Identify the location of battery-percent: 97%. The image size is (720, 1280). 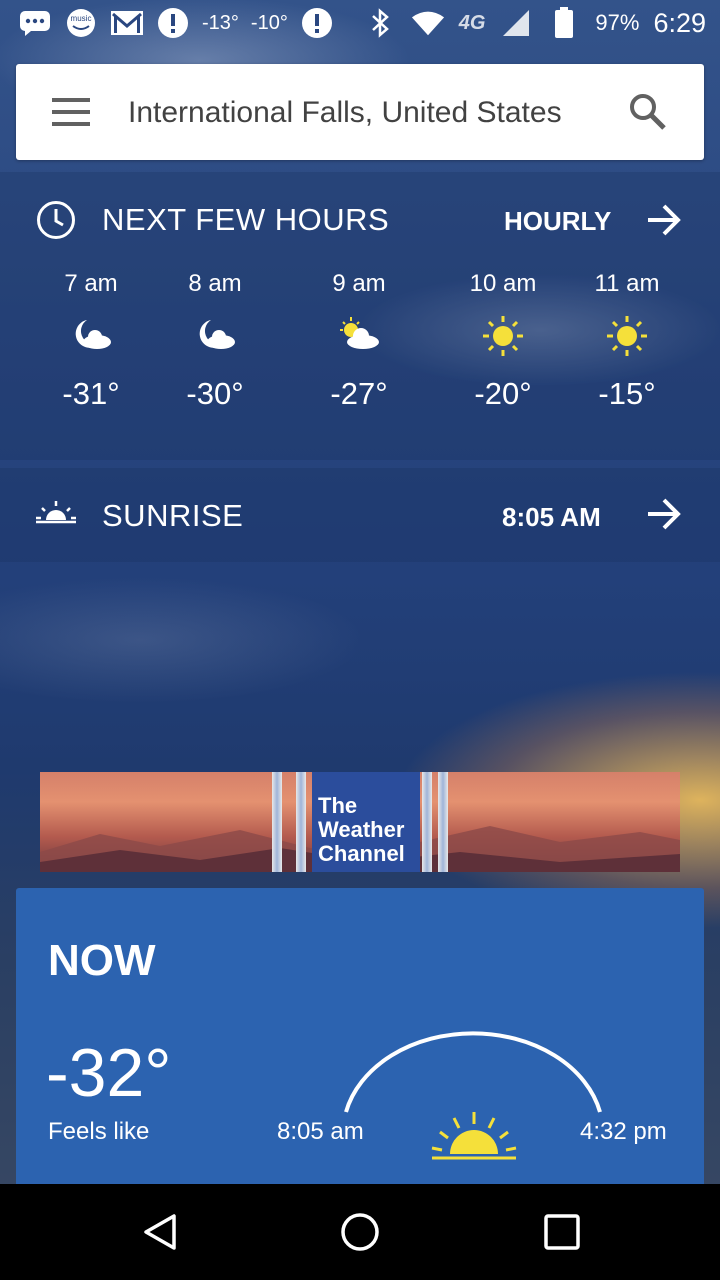
(617, 22).